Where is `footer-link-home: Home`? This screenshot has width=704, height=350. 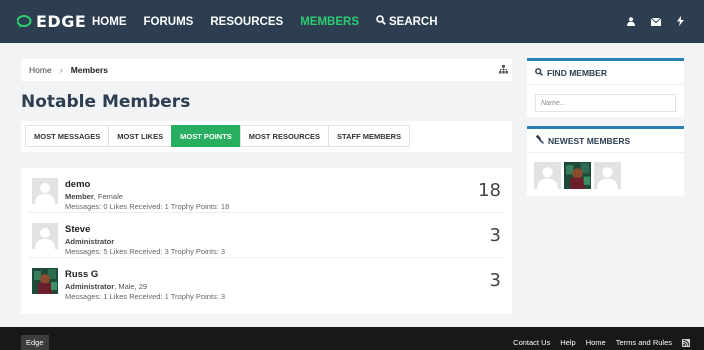
footer-link-home: Home is located at coordinates (596, 342).